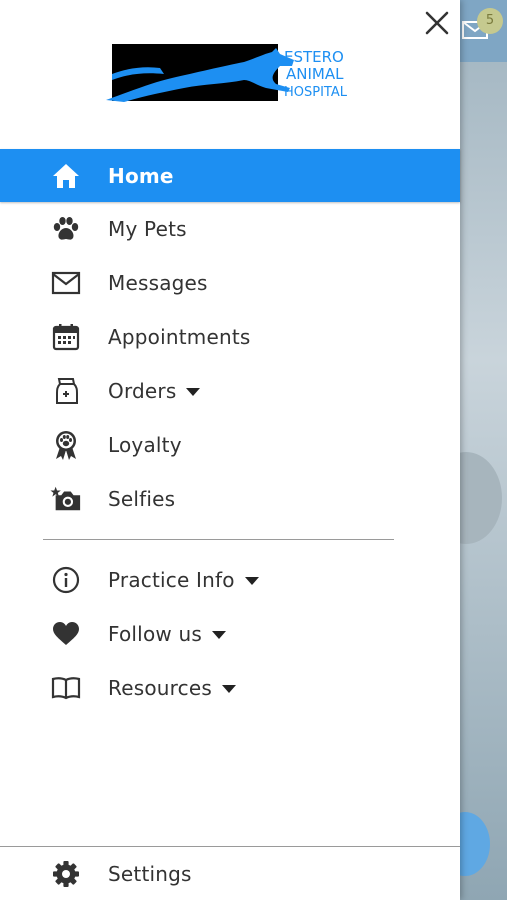 The image size is (507, 900). I want to click on close-button, so click(437, 23).